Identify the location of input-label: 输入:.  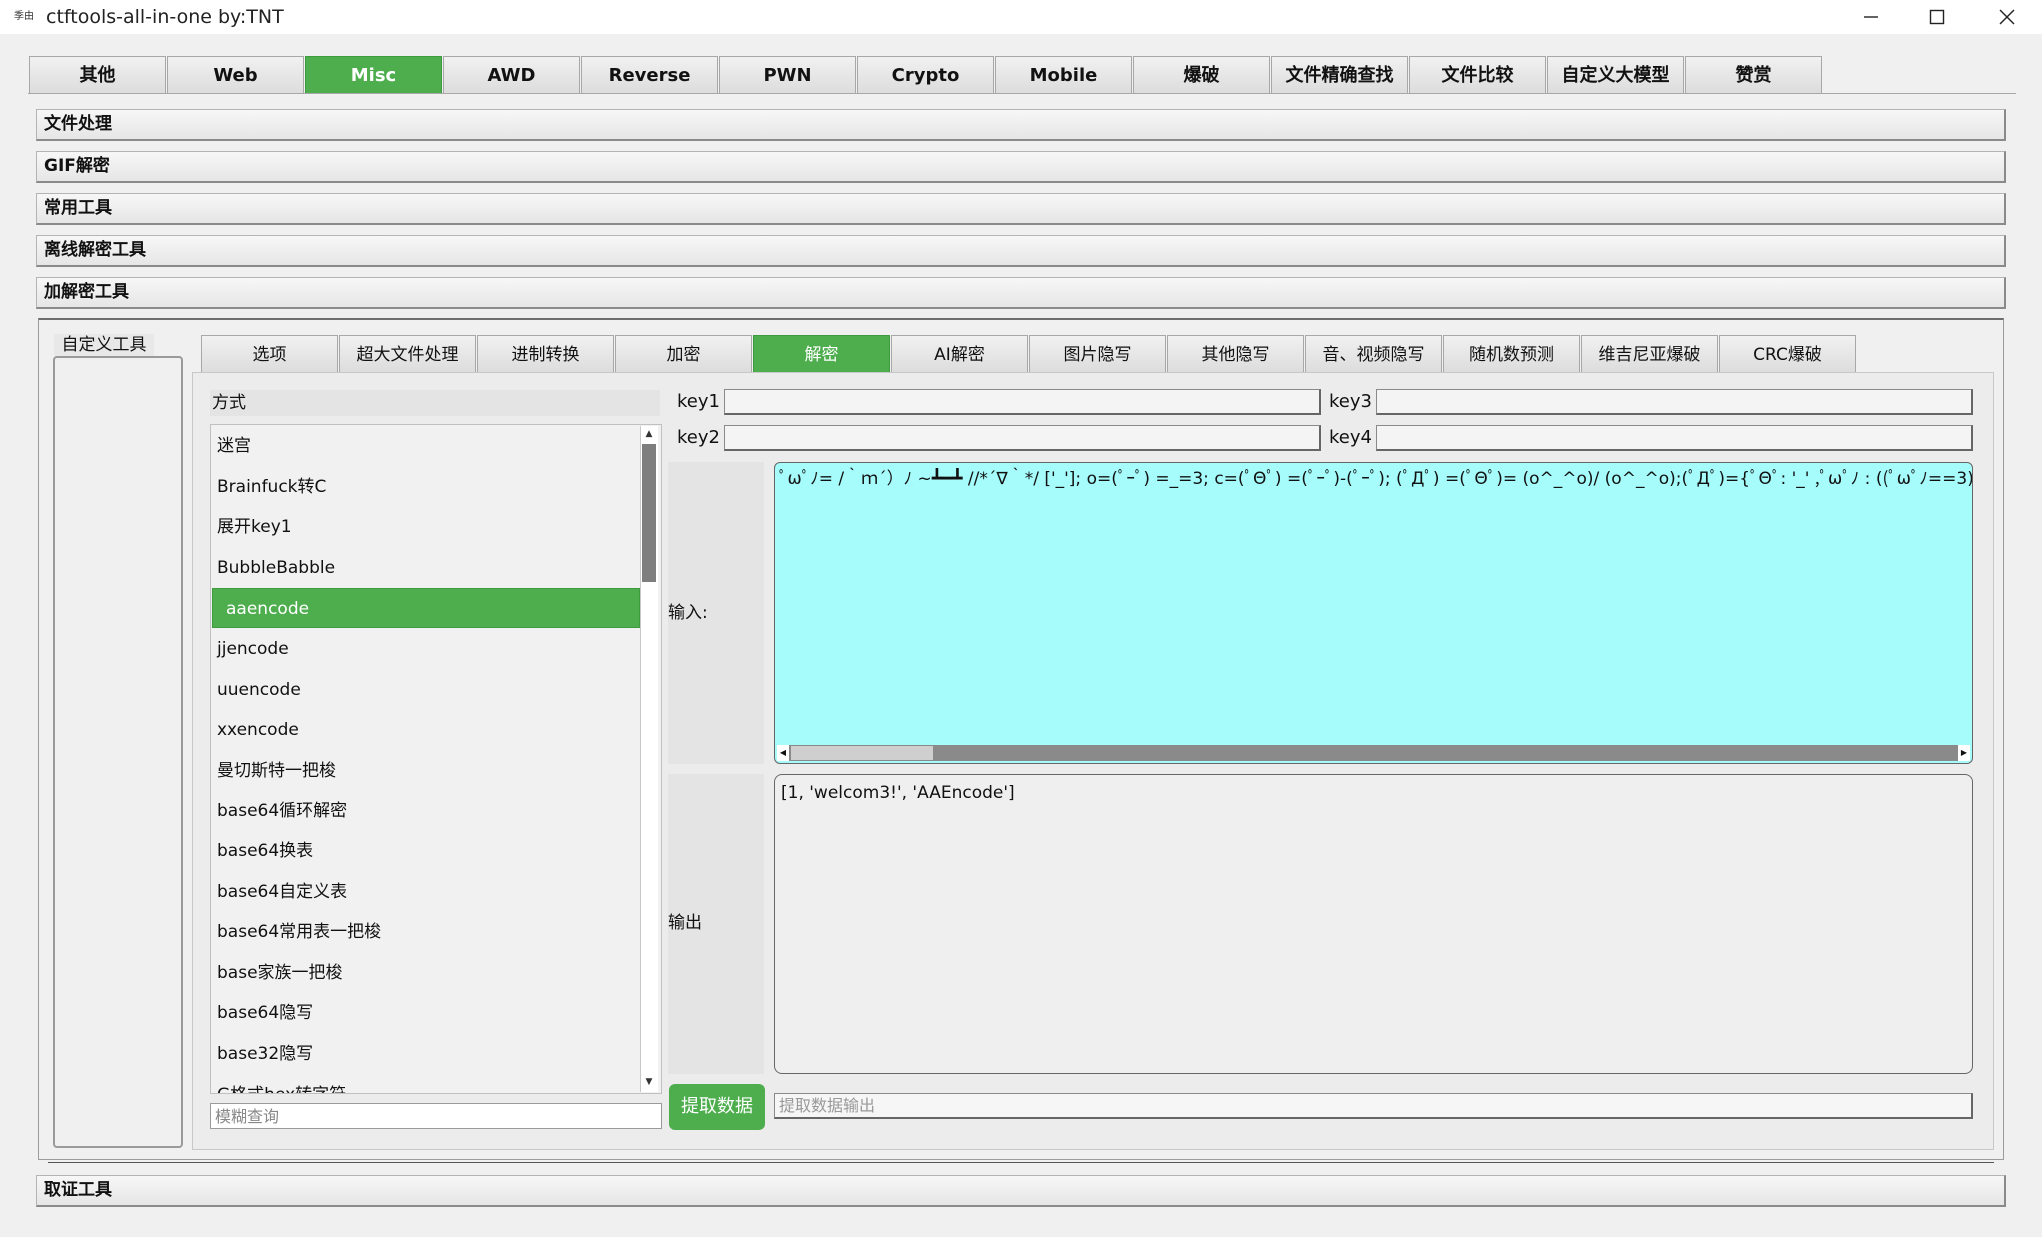
(688, 613).